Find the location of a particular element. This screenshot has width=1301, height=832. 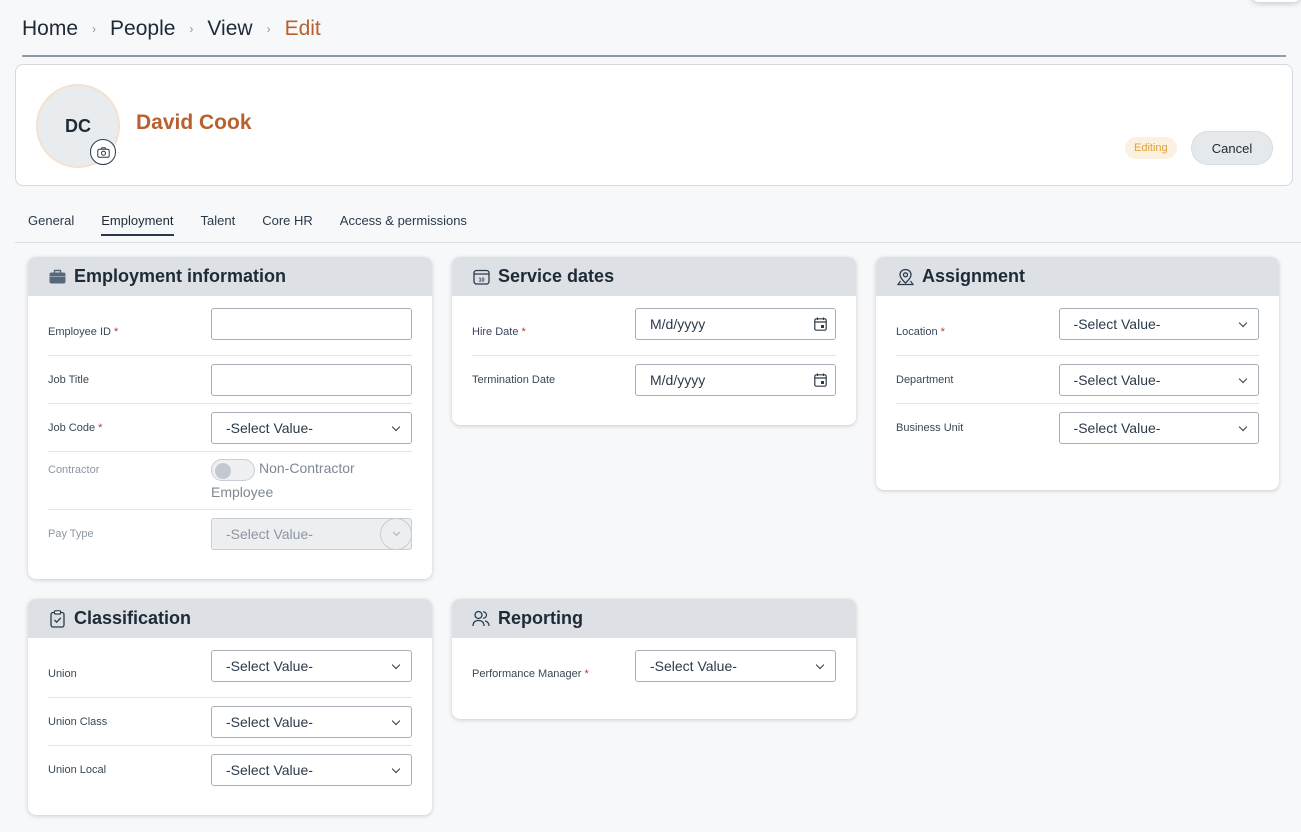

field-label: Union Local is located at coordinates (77, 770).